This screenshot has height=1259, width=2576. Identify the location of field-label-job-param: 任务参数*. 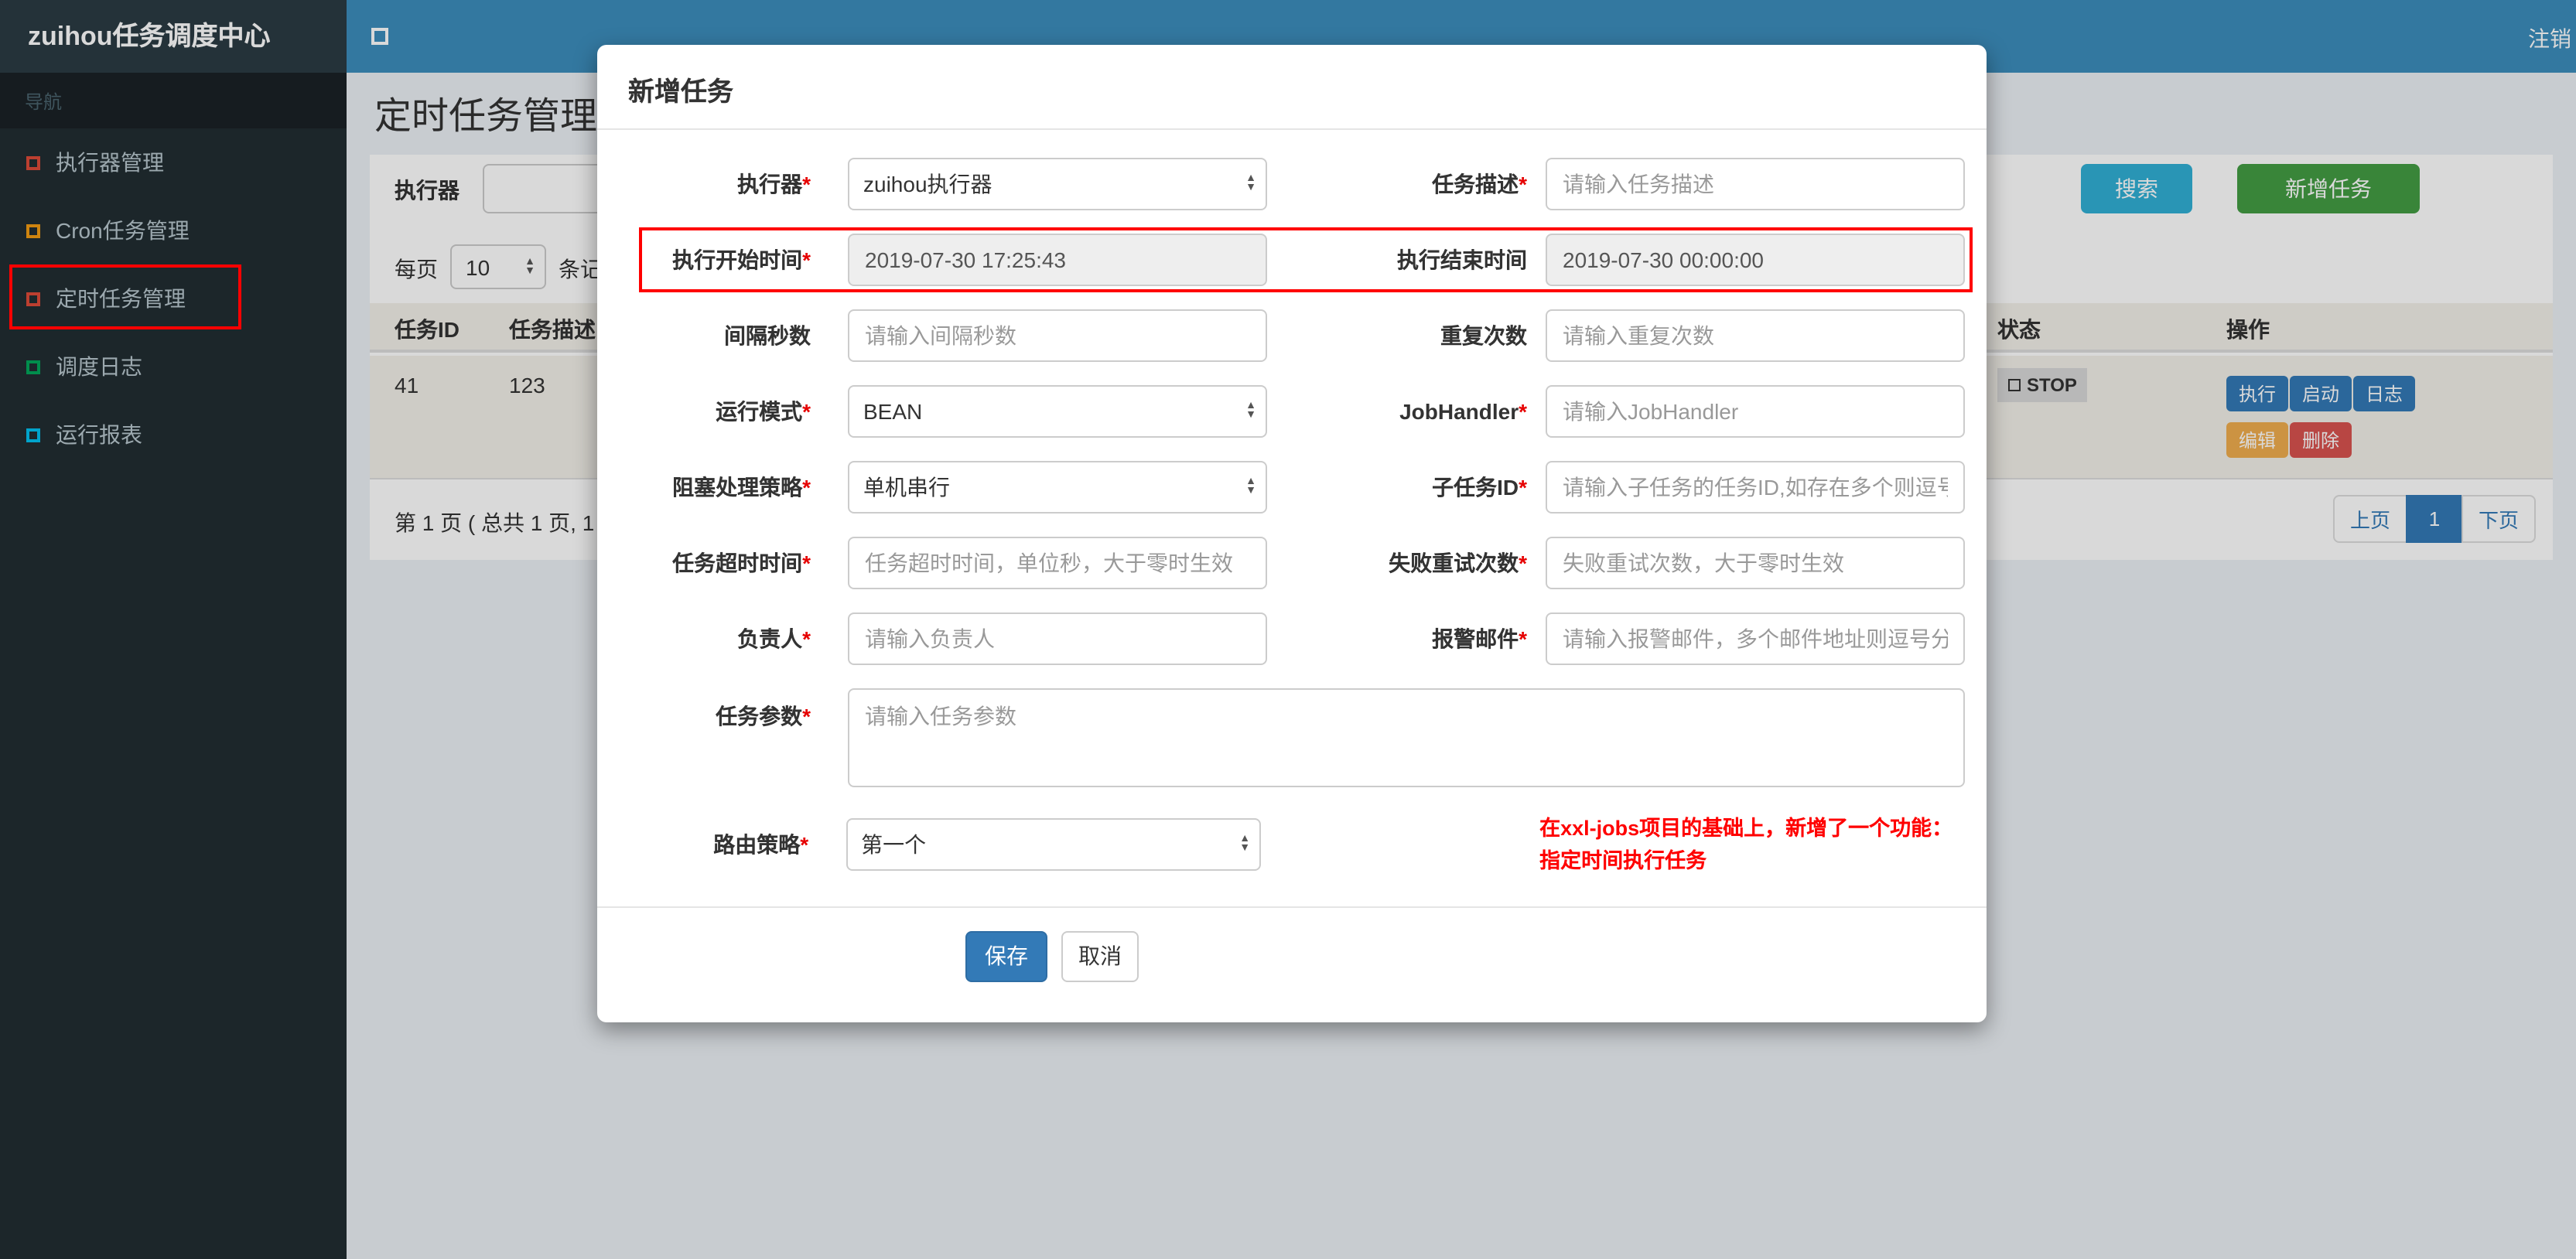
(763, 716).